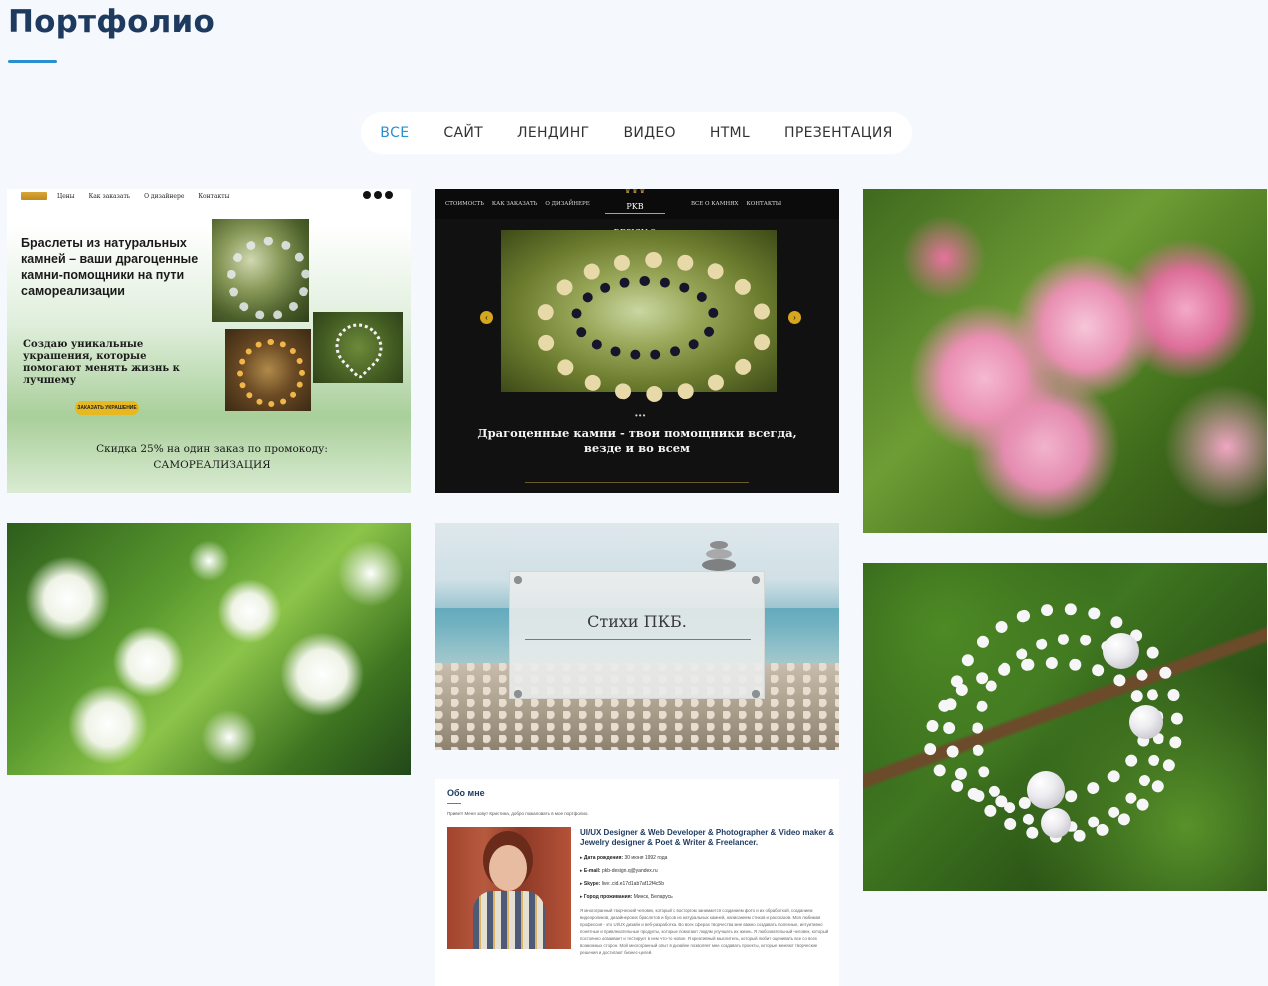 The width and height of the screenshot is (1268, 986). I want to click on portfolio-filter-bar: ВСЕ САЙТ ЛЕНДИНГ ВИДЕО HTML ПРЕЗЕНТАЦИЯ, so click(636, 133).